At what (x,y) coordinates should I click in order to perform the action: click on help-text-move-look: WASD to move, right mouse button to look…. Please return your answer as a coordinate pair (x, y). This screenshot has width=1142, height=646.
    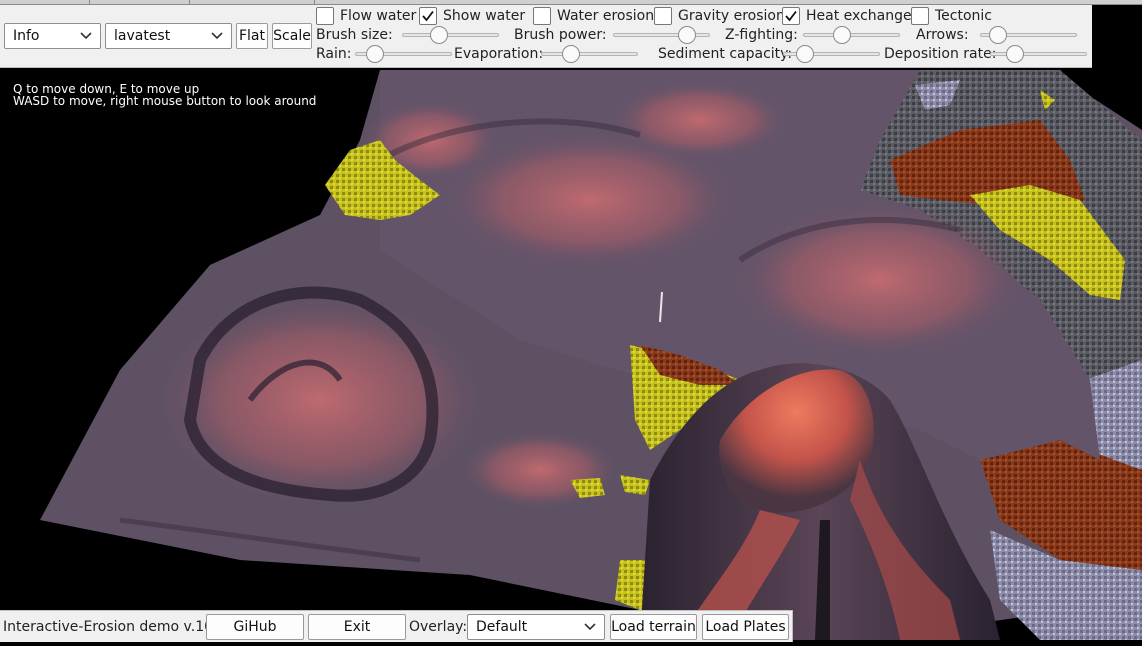
    Looking at the image, I should click on (165, 101).